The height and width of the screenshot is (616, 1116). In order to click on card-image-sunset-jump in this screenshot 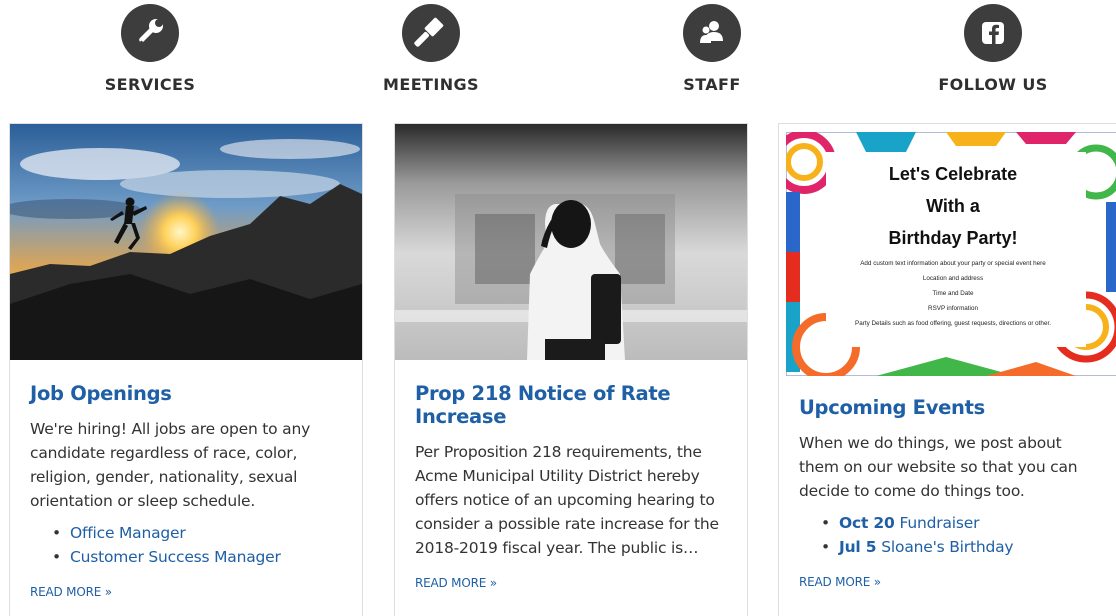, I will do `click(186, 242)`.